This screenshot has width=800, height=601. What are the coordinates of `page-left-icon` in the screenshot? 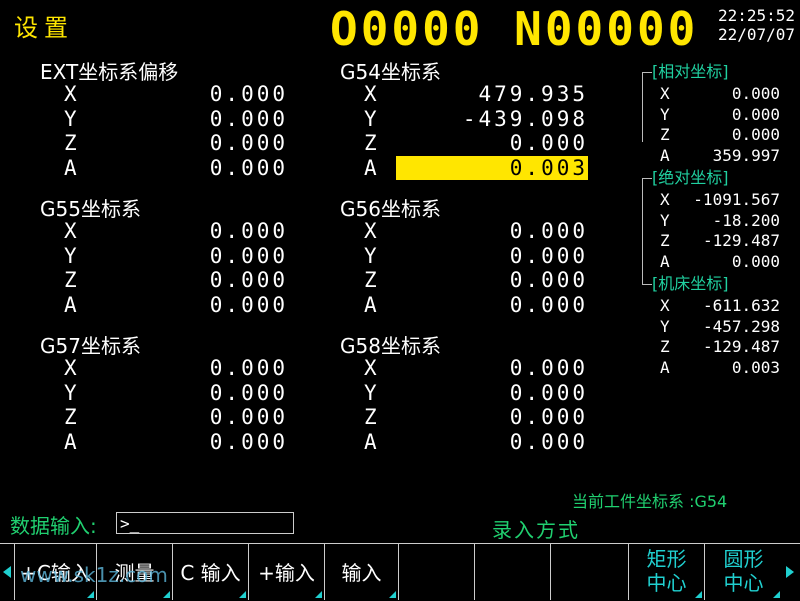 It's located at (7, 572).